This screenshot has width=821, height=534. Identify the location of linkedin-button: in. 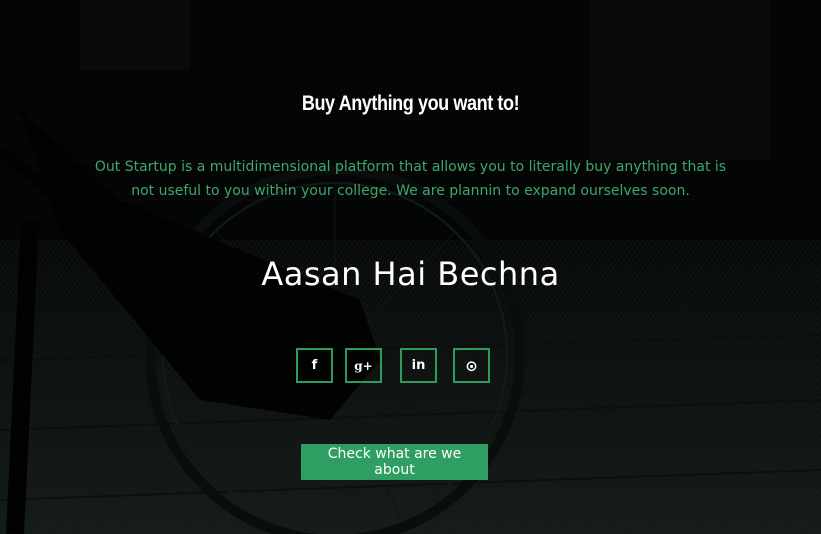
(418, 365).